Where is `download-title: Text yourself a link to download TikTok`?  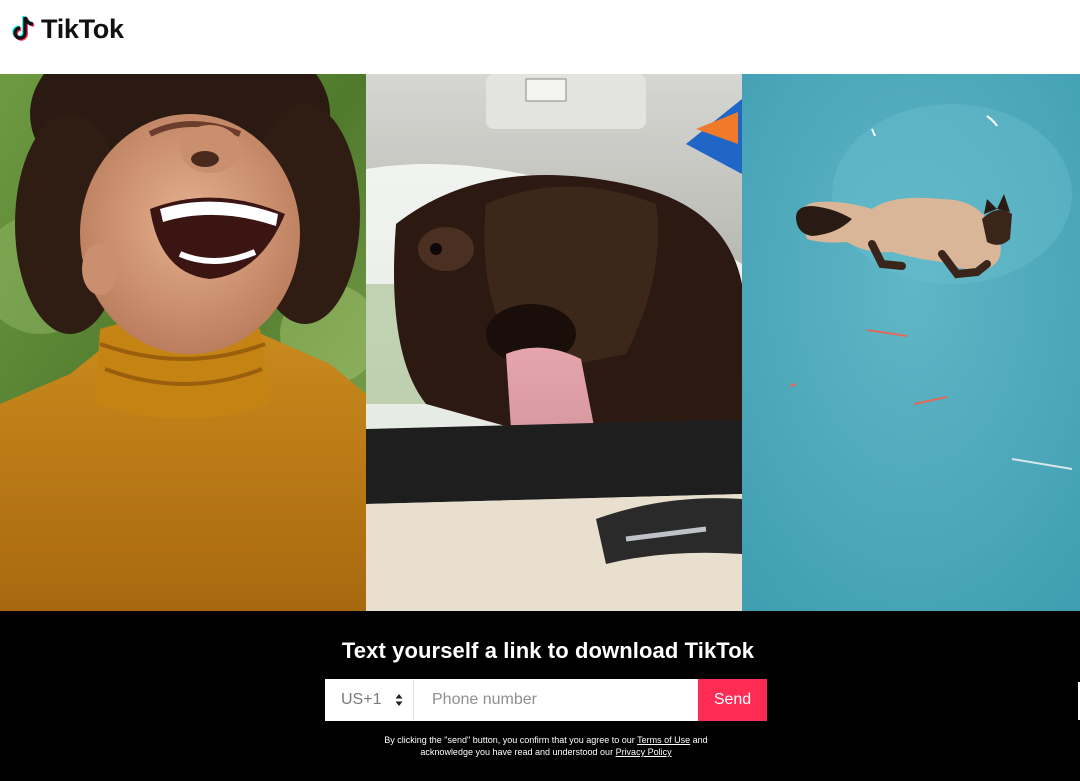
download-title: Text yourself a link to download TikTok is located at coordinates (548, 650).